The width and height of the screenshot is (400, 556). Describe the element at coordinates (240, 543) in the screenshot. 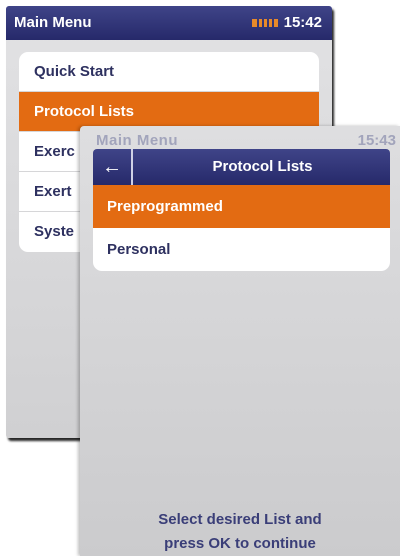

I see `instruction-line-2: press OK to continue` at that location.